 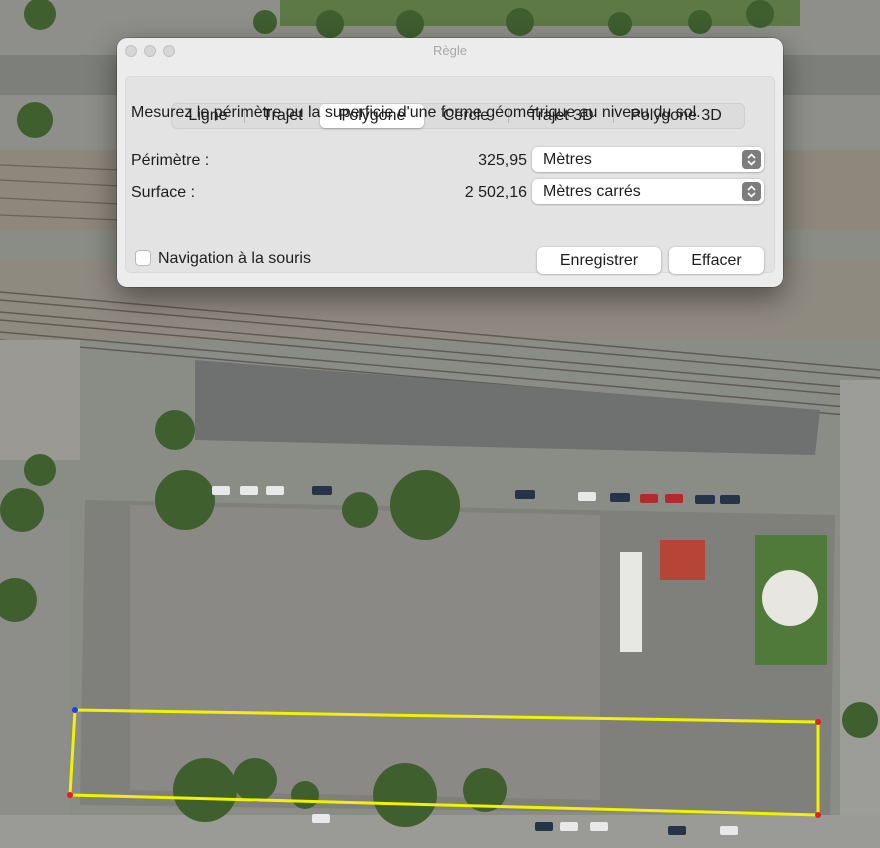 I want to click on window-title: Règle, so click(x=450, y=50).